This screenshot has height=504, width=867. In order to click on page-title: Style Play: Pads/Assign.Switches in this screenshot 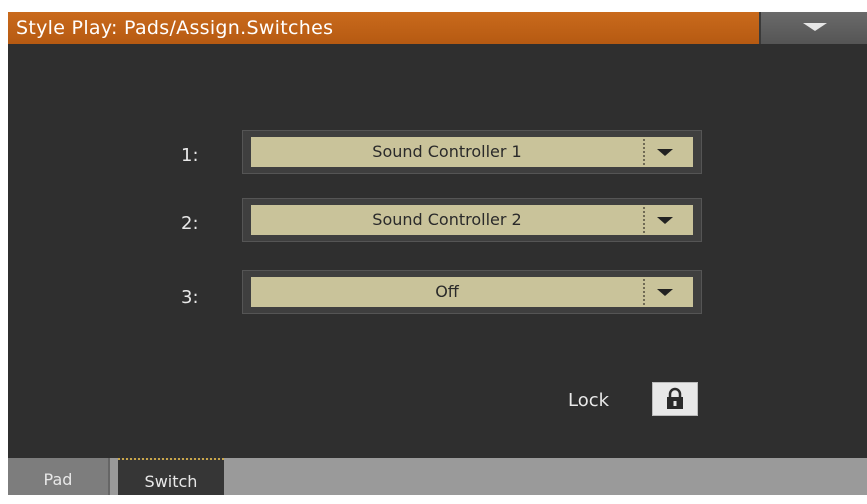, I will do `click(383, 28)`.